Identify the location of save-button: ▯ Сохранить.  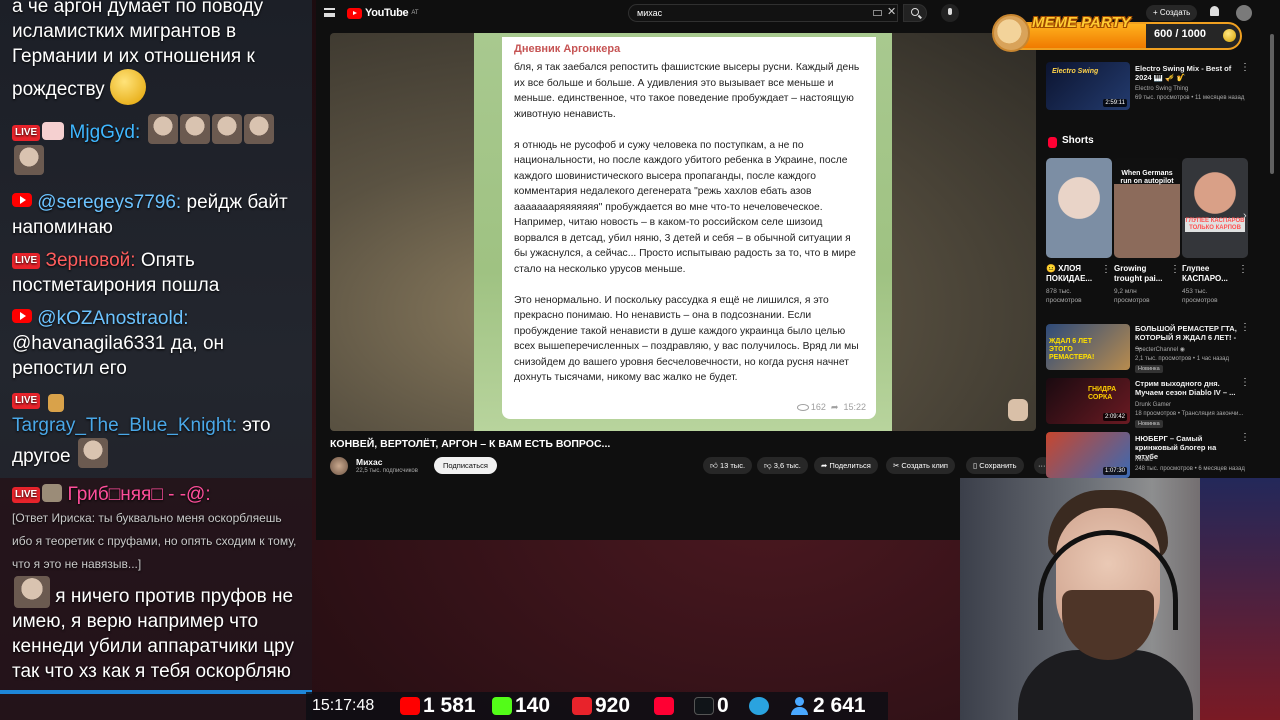
(995, 465).